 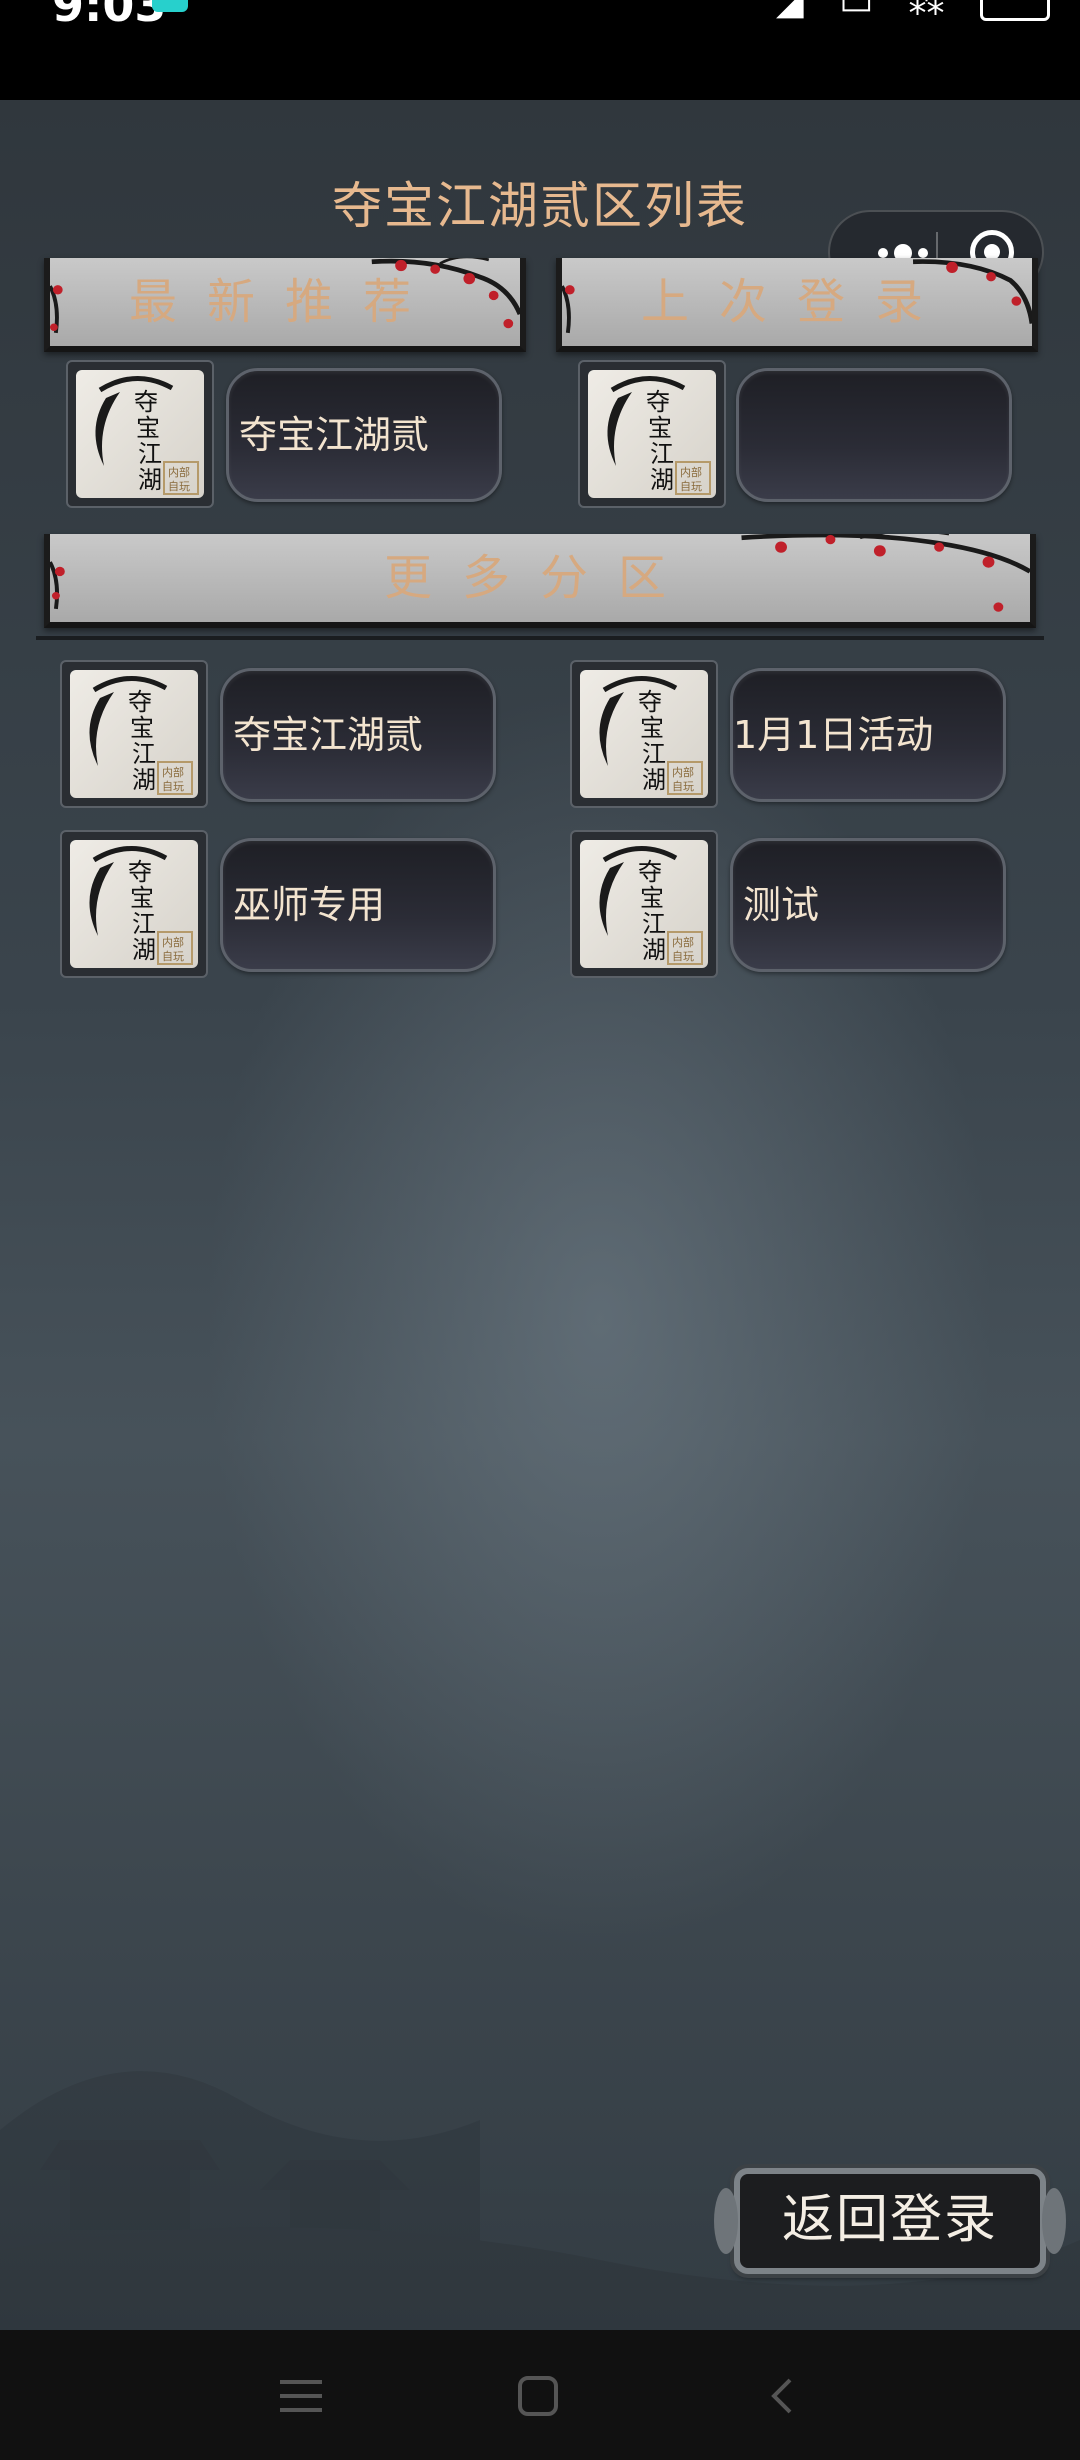 I want to click on status-icons: ◢ ▭ ⁂, so click(x=913, y=11).